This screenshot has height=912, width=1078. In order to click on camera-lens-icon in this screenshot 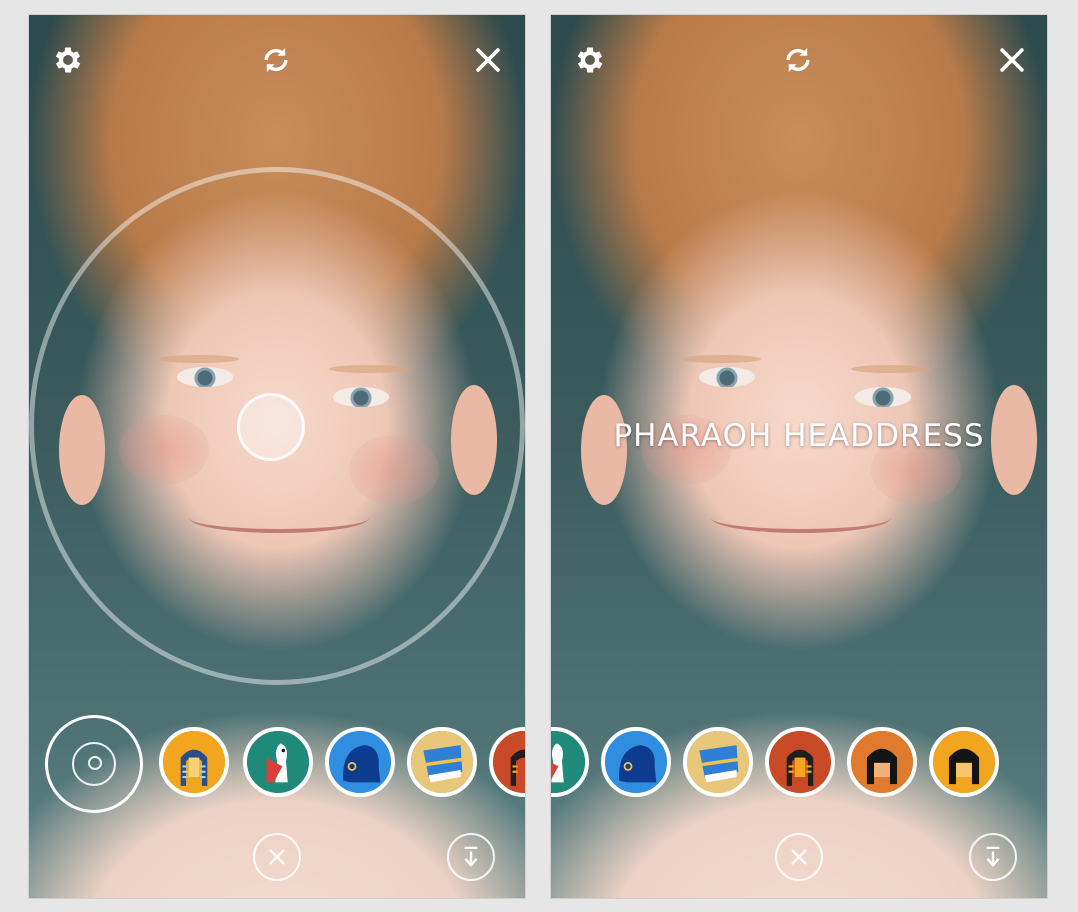, I will do `click(95, 763)`.